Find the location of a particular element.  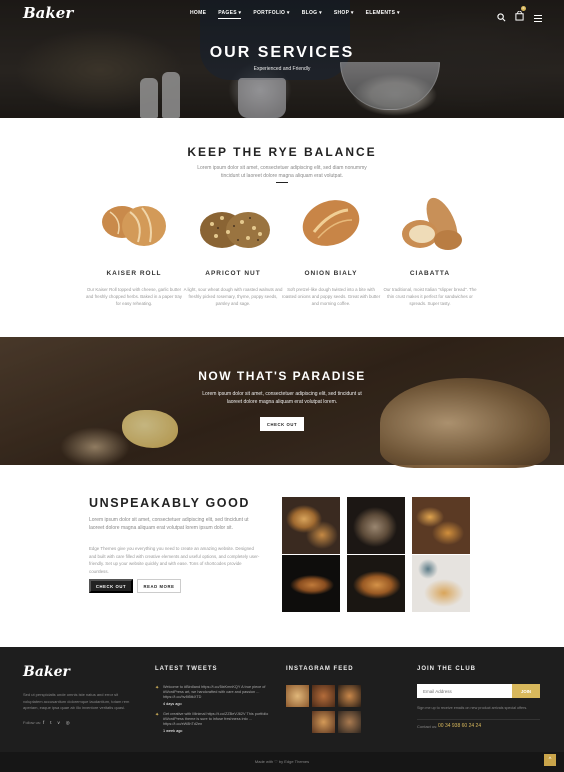

scroll-to-top-button: ^ is located at coordinates (550, 760).